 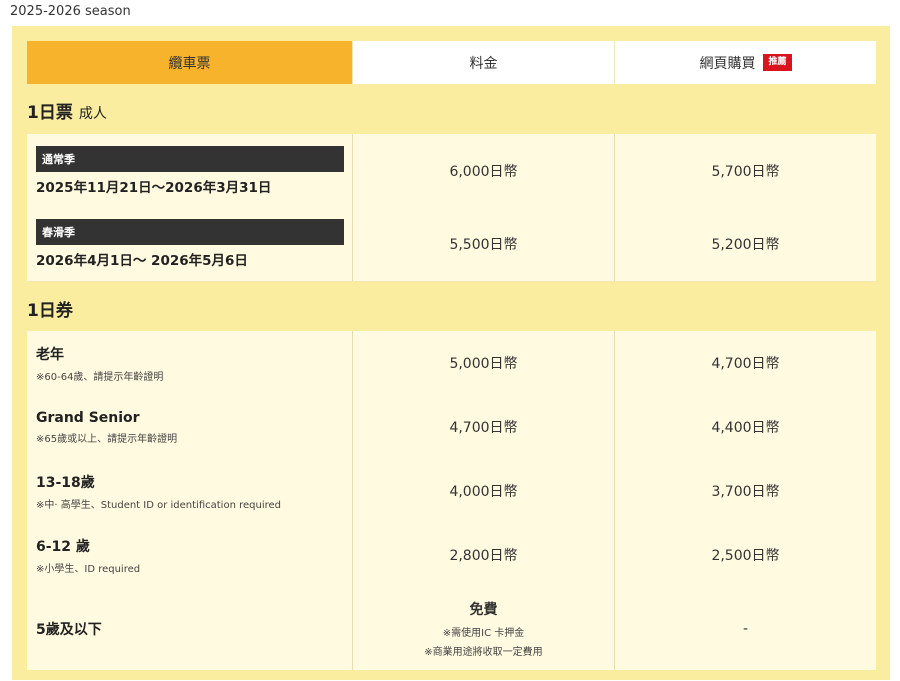 What do you see at coordinates (189, 427) in the screenshot?
I see `ticket-cell: Grand Senior ※65歲或以上、請提示年齡證明` at bounding box center [189, 427].